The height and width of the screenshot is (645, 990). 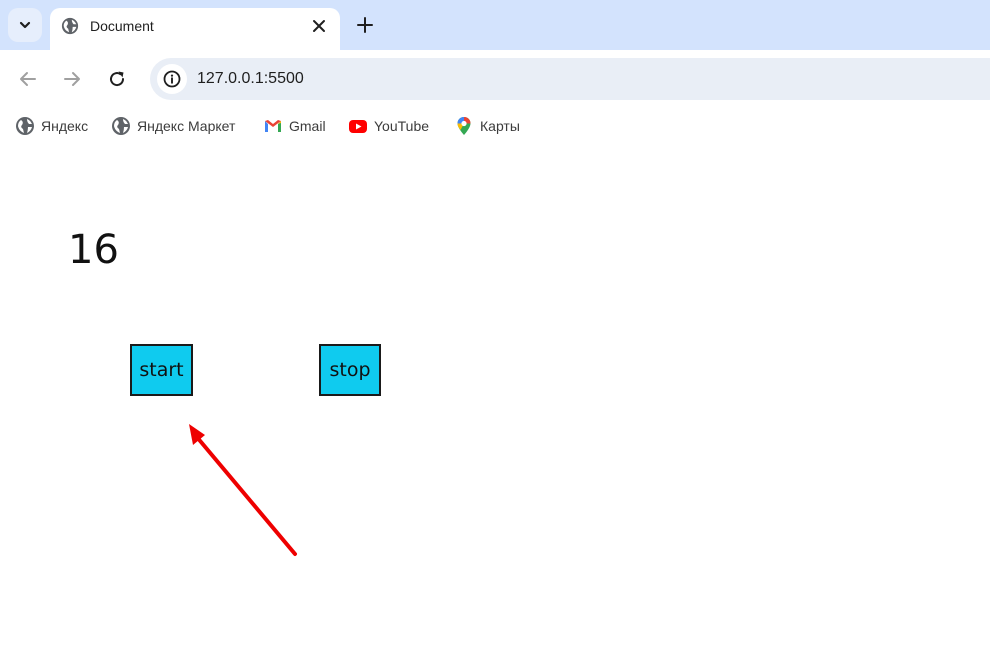 I want to click on site-info-button, so click(x=172, y=79).